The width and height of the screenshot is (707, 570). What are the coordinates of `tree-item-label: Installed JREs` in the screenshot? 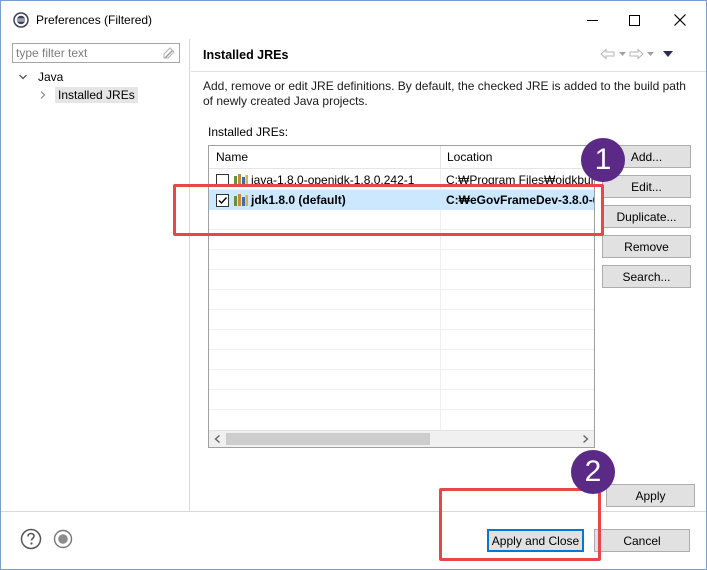 It's located at (96, 95).